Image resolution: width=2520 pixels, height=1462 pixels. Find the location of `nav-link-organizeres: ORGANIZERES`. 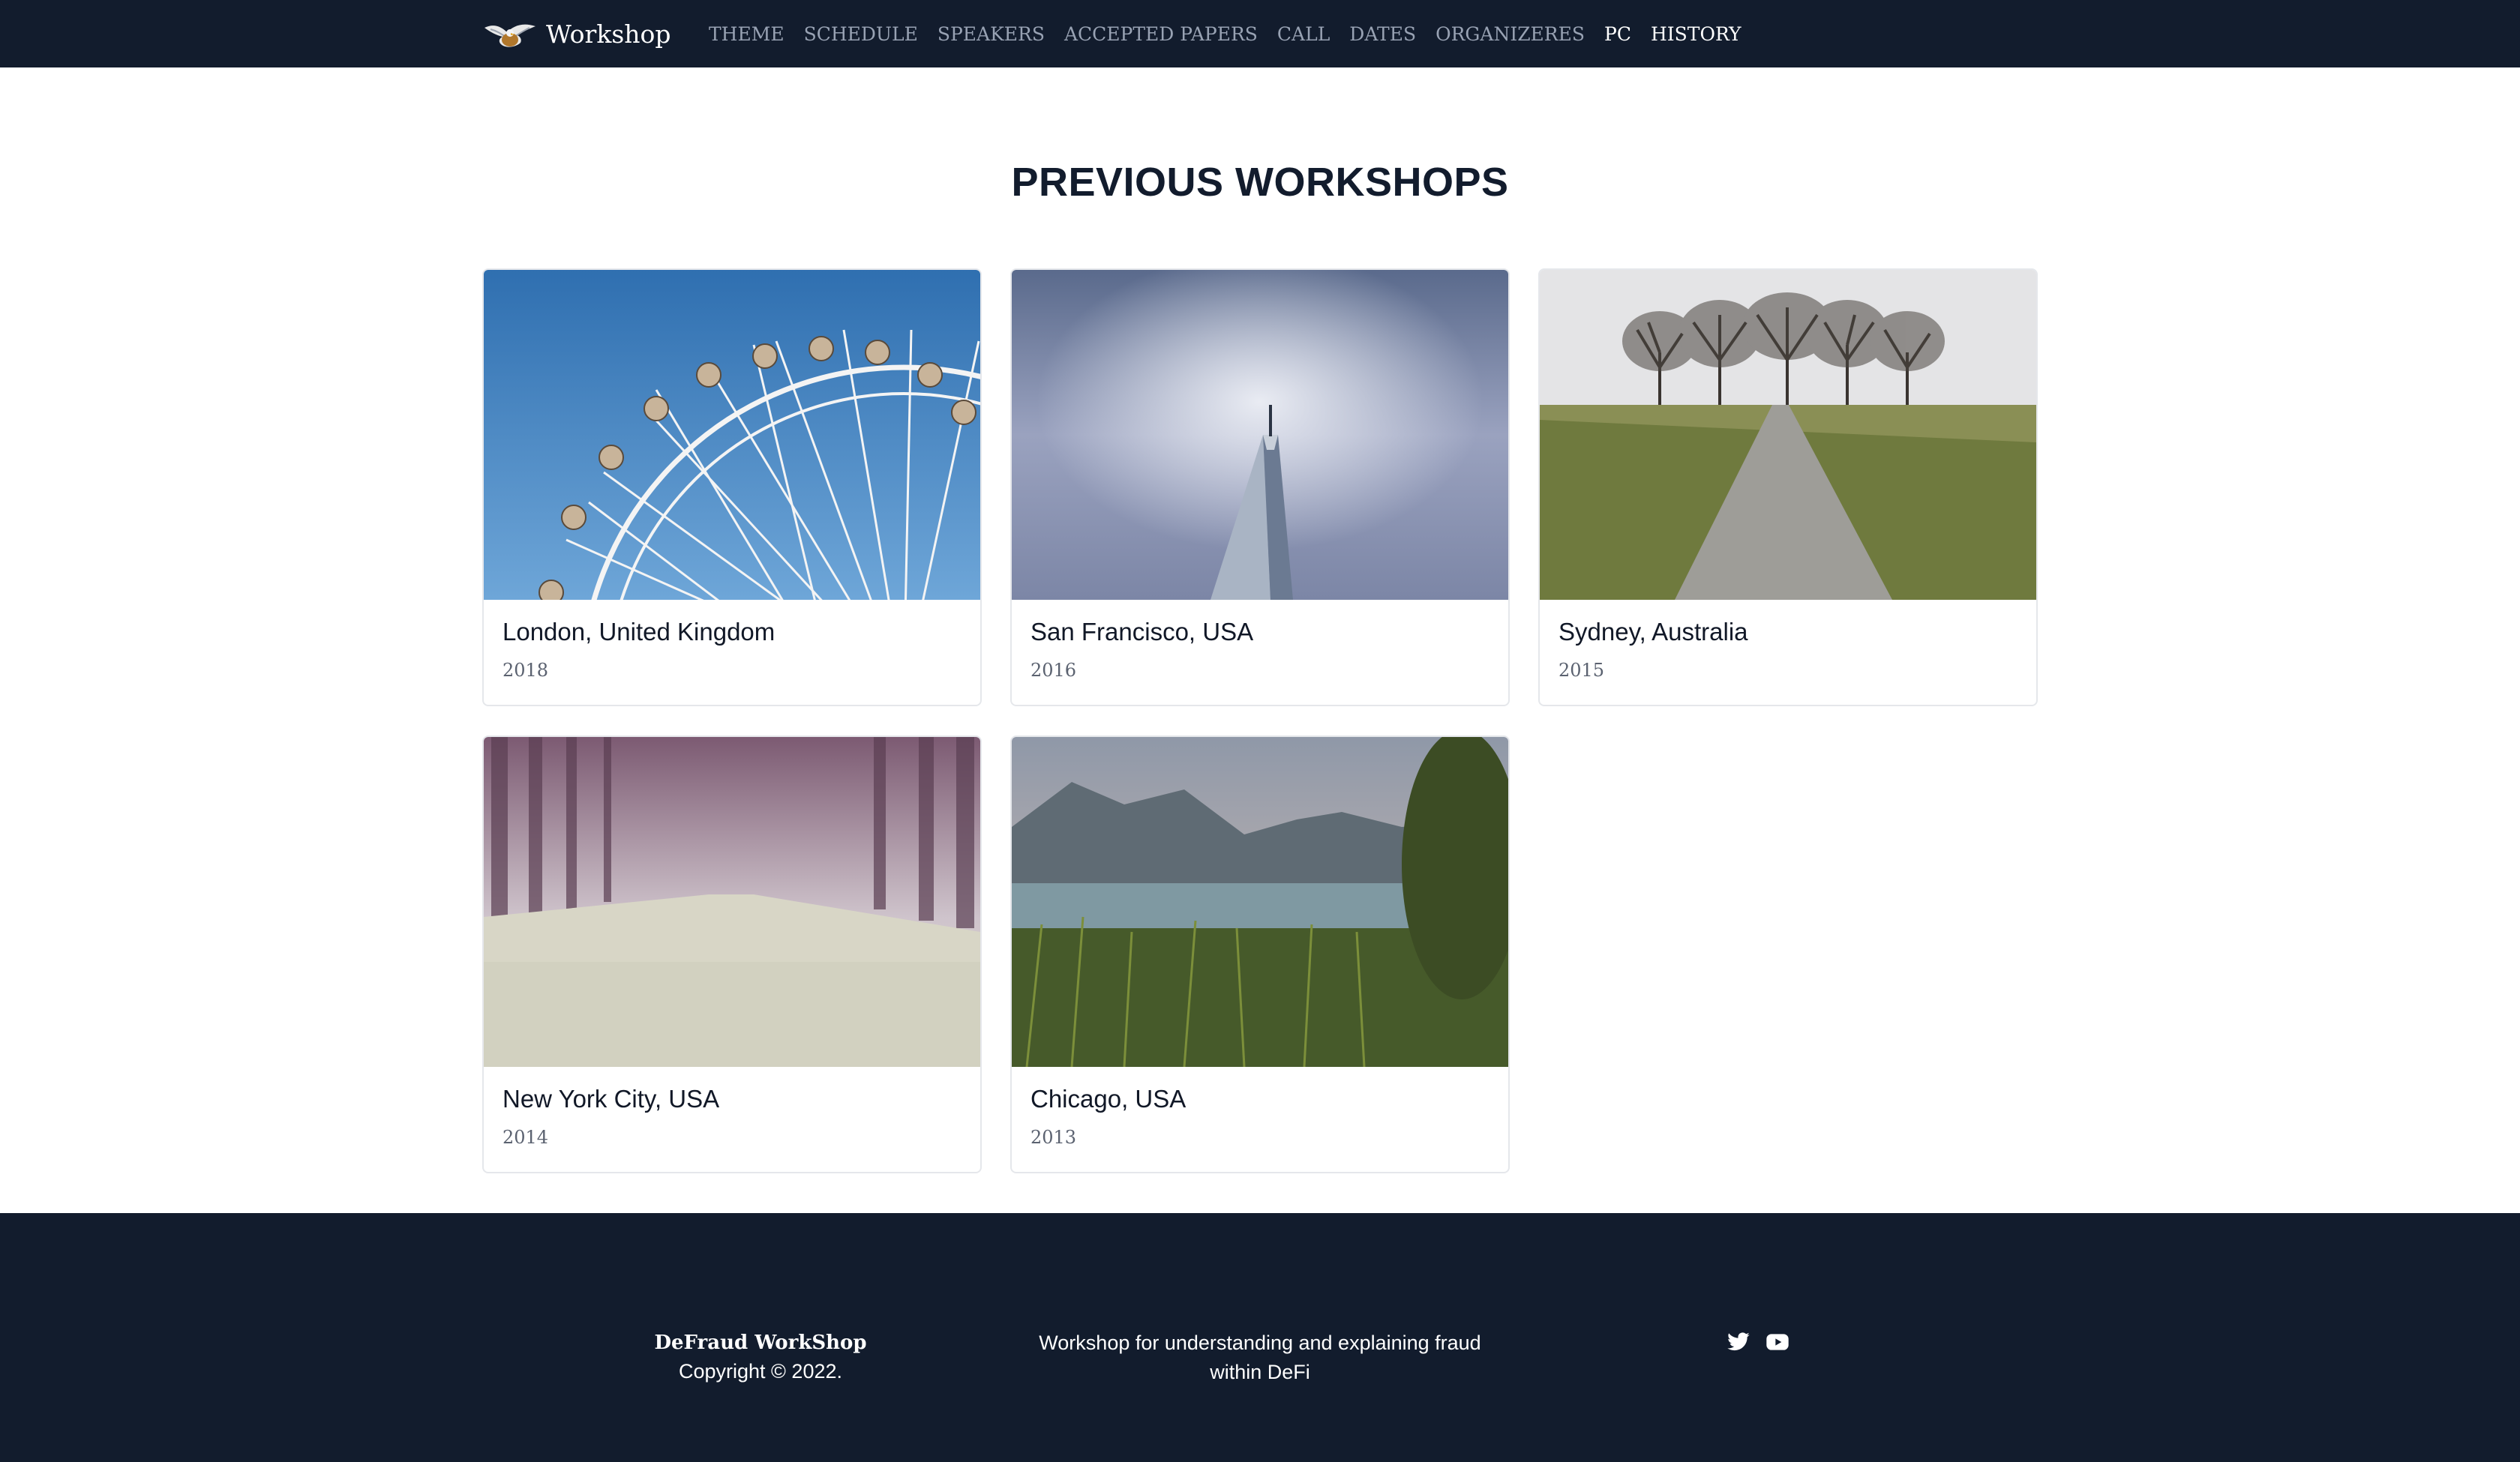

nav-link-organizeres: ORGANIZERES is located at coordinates (1510, 34).